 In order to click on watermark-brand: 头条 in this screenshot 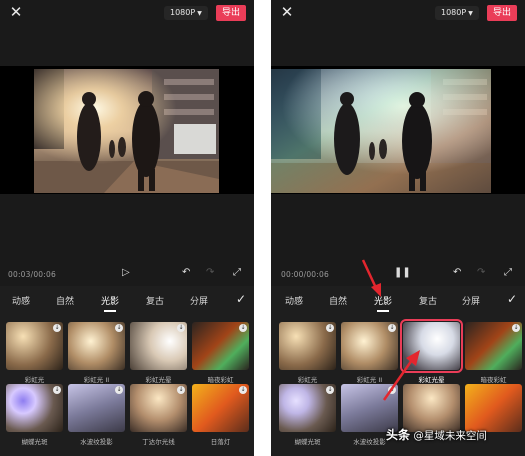, I will do `click(398, 435)`.